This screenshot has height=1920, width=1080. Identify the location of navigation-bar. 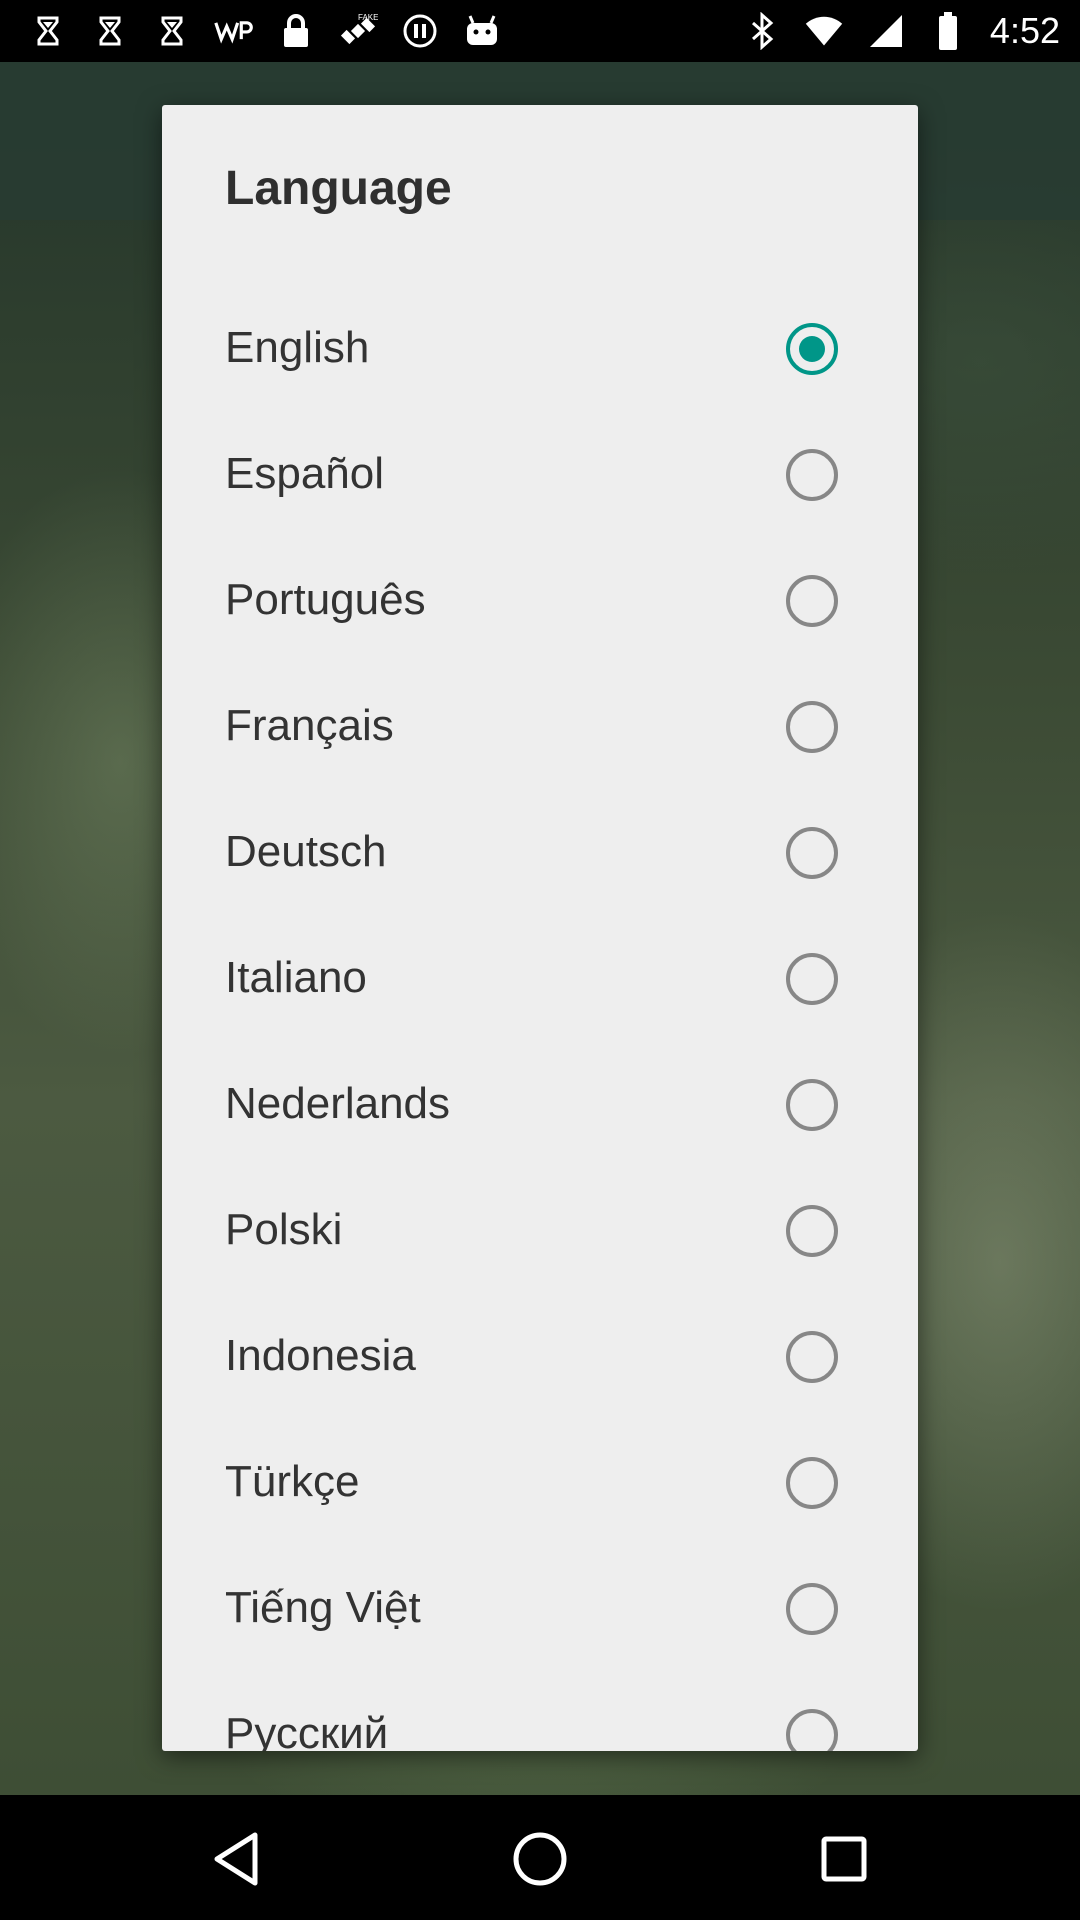
(540, 1857).